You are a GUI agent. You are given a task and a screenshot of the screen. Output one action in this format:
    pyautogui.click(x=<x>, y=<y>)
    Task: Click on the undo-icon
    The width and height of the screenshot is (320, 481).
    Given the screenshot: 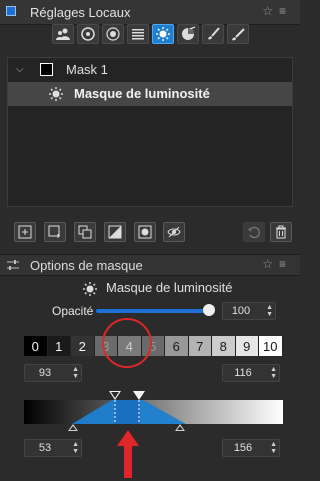 What is the action you would take?
    pyautogui.click(x=254, y=232)
    